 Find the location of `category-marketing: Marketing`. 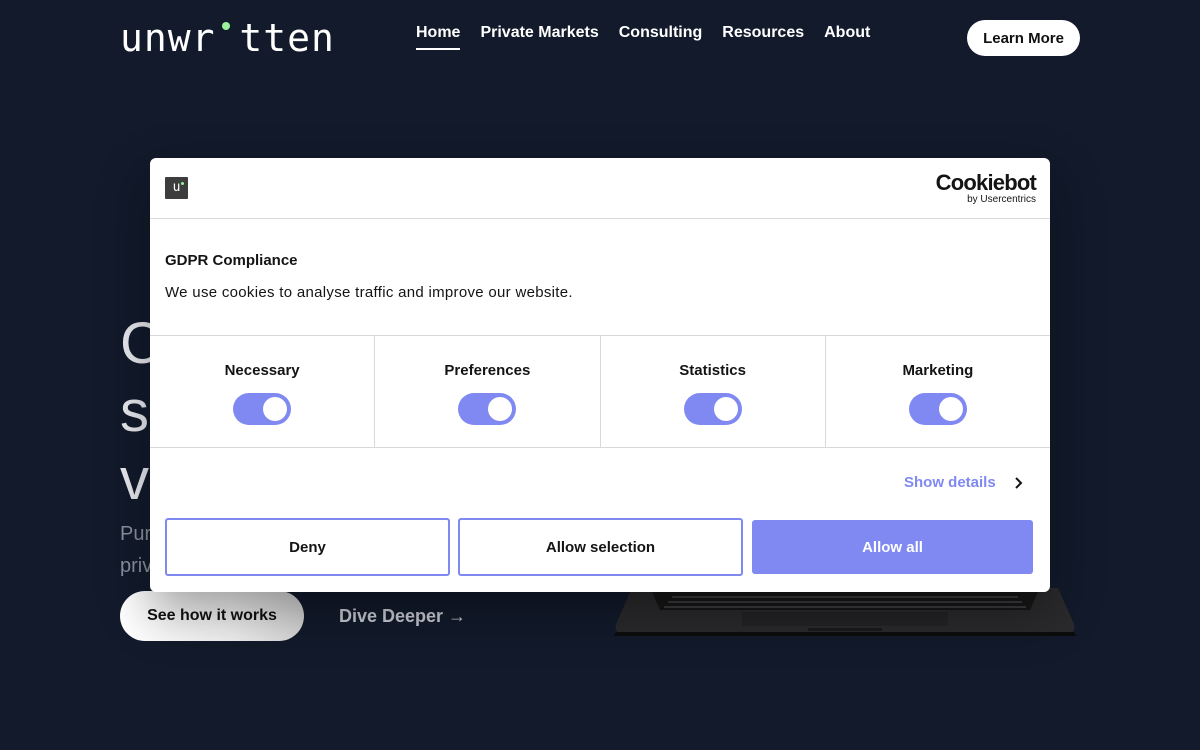

category-marketing: Marketing is located at coordinates (938, 391).